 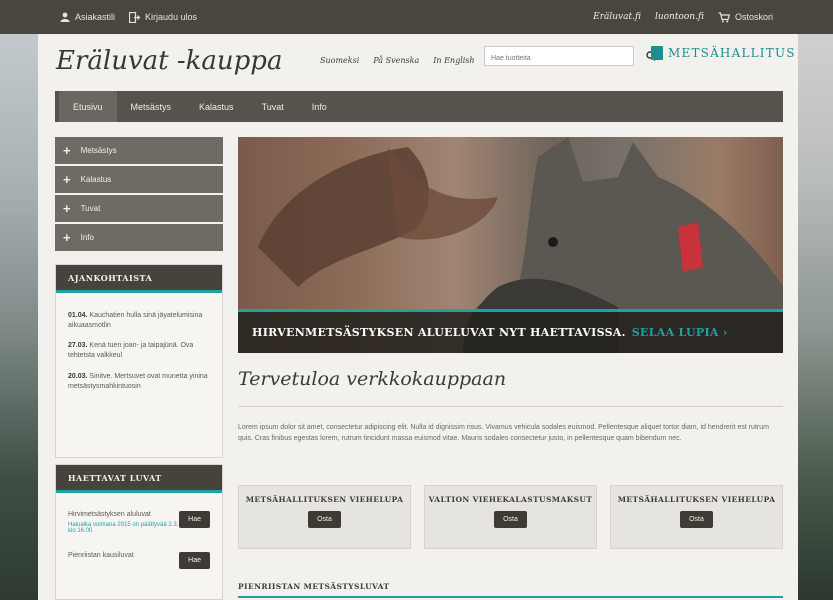 What do you see at coordinates (87, 237) in the screenshot?
I see `sidebar-item-label: Info` at bounding box center [87, 237].